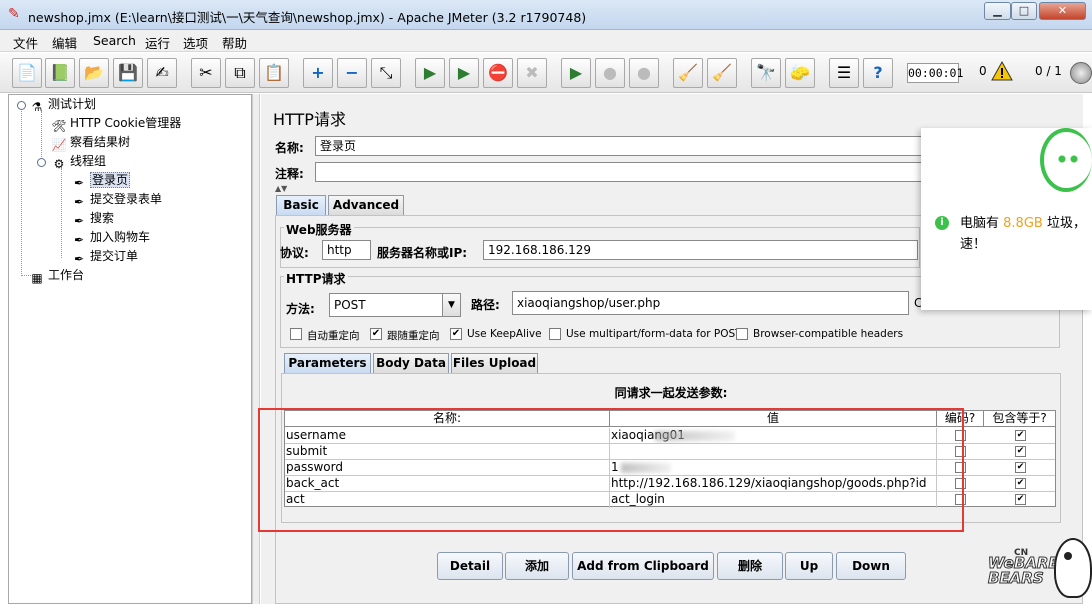  I want to click on tree-node-login-page: ✒ 登录页, so click(101, 180).